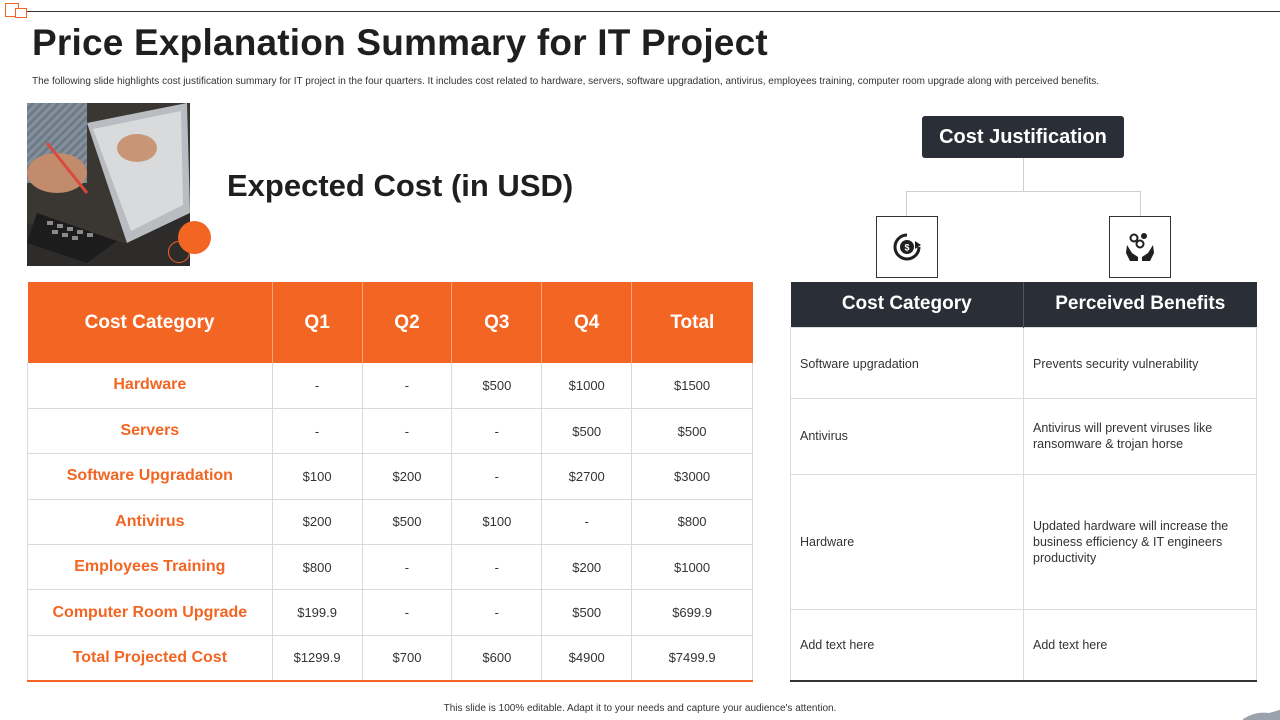 The width and height of the screenshot is (1280, 720). Describe the element at coordinates (150, 612) in the screenshot. I see `cell-category: Computer Room Upgrade` at that location.